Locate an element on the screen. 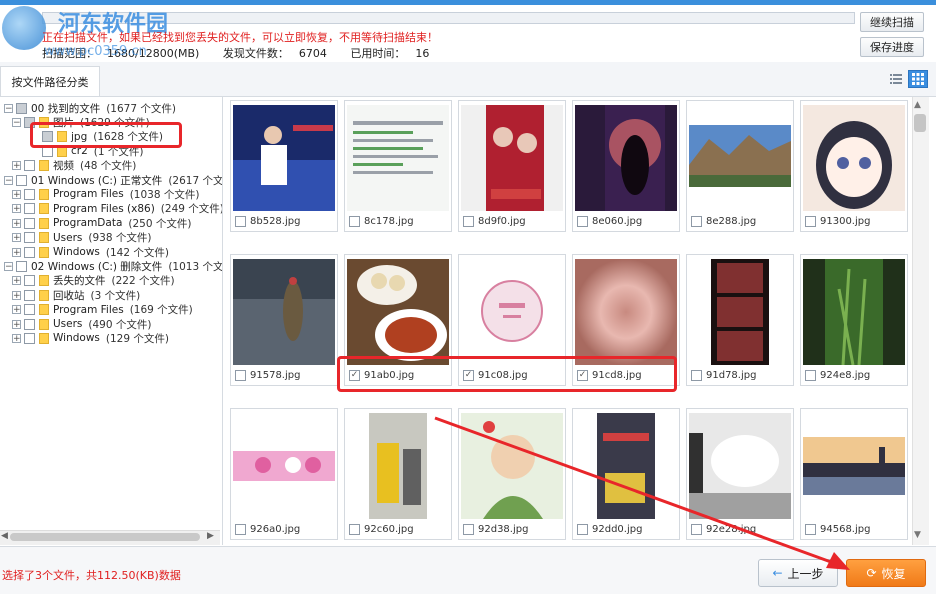 This screenshot has height=594, width=936. file-card: 926a0.jpg is located at coordinates (284, 474).